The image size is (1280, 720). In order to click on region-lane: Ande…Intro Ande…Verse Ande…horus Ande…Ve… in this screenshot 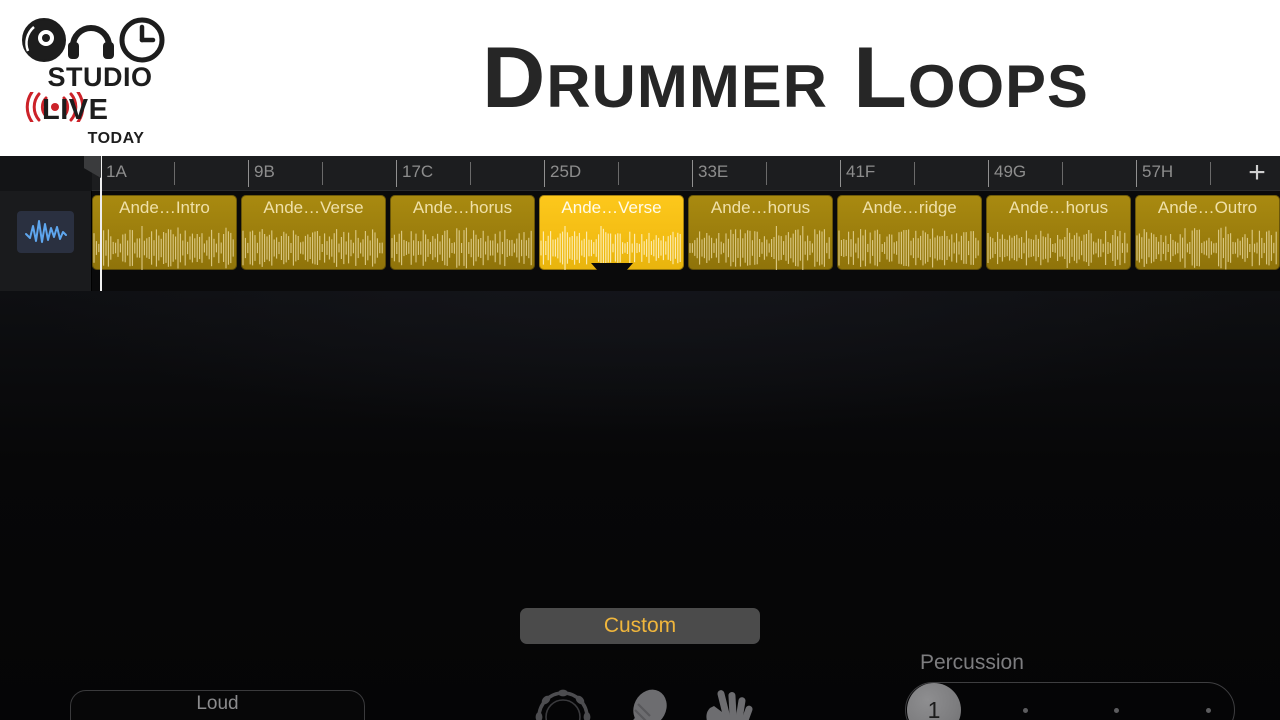, I will do `click(686, 241)`.